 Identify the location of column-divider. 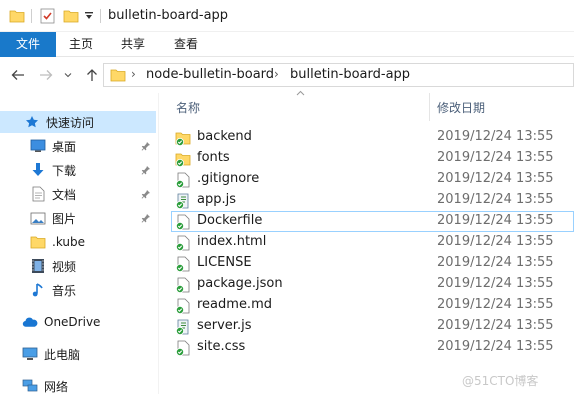
(429, 107).